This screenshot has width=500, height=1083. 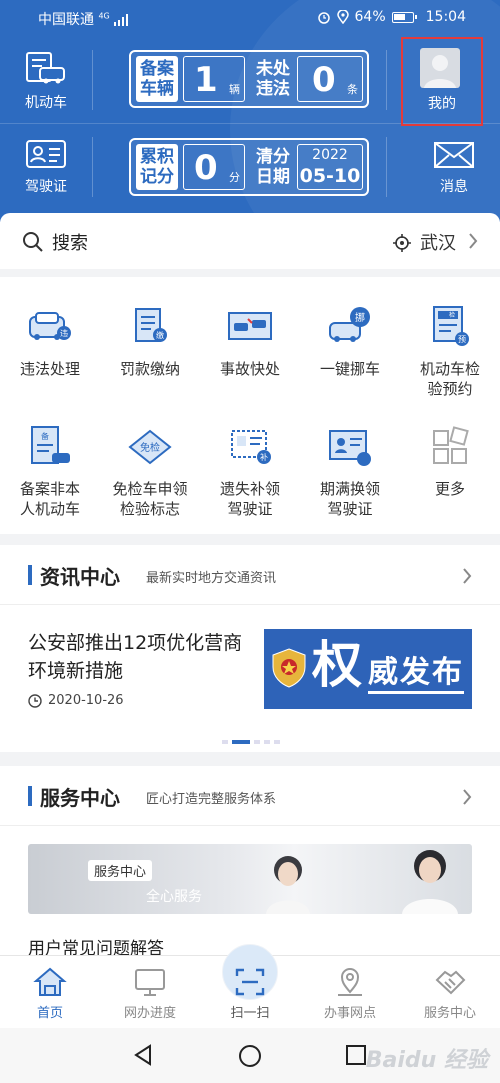 What do you see at coordinates (288, 885) in the screenshot?
I see `customer-service-figure` at bounding box center [288, 885].